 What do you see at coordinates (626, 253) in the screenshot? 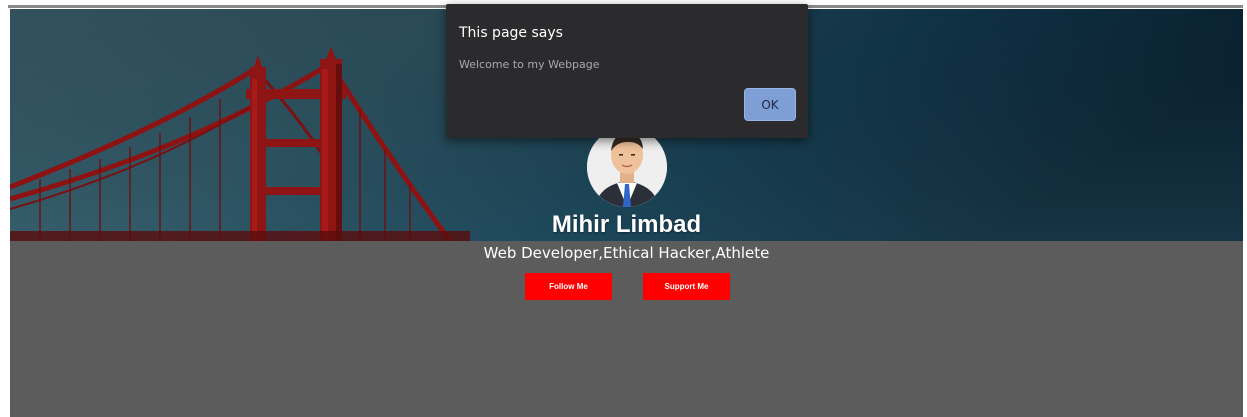
I see `profile-tagline: Web Developer,Ethical Hacker,Athlete` at bounding box center [626, 253].